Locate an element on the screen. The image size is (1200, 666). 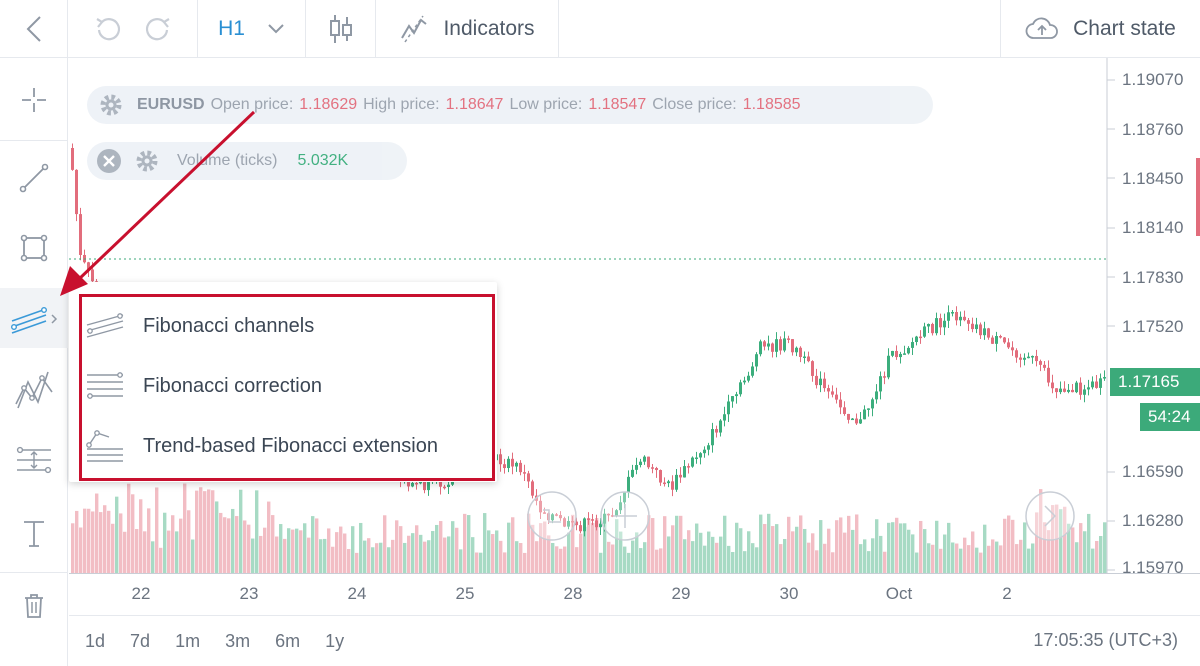
fib-correction-icon is located at coordinates (105, 385).